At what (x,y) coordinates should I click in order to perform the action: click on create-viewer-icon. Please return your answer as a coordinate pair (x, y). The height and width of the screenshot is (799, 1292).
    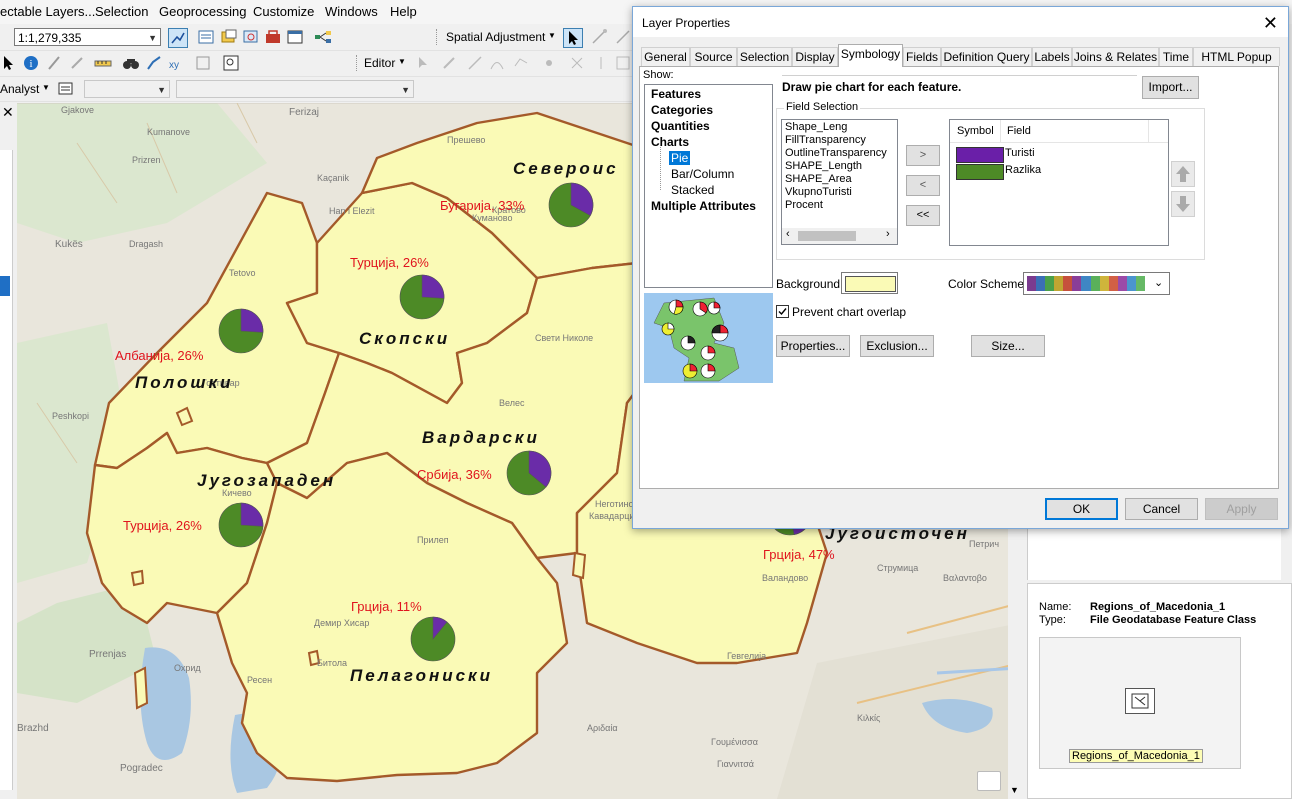
    Looking at the image, I should click on (231, 63).